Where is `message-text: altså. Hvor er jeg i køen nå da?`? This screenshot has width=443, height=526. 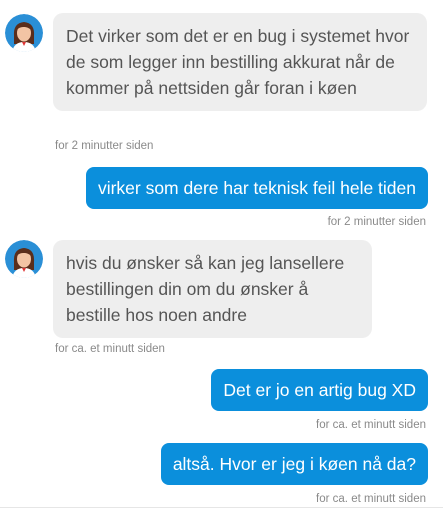 message-text: altså. Hvor er jeg i køen nå da? is located at coordinates (294, 464).